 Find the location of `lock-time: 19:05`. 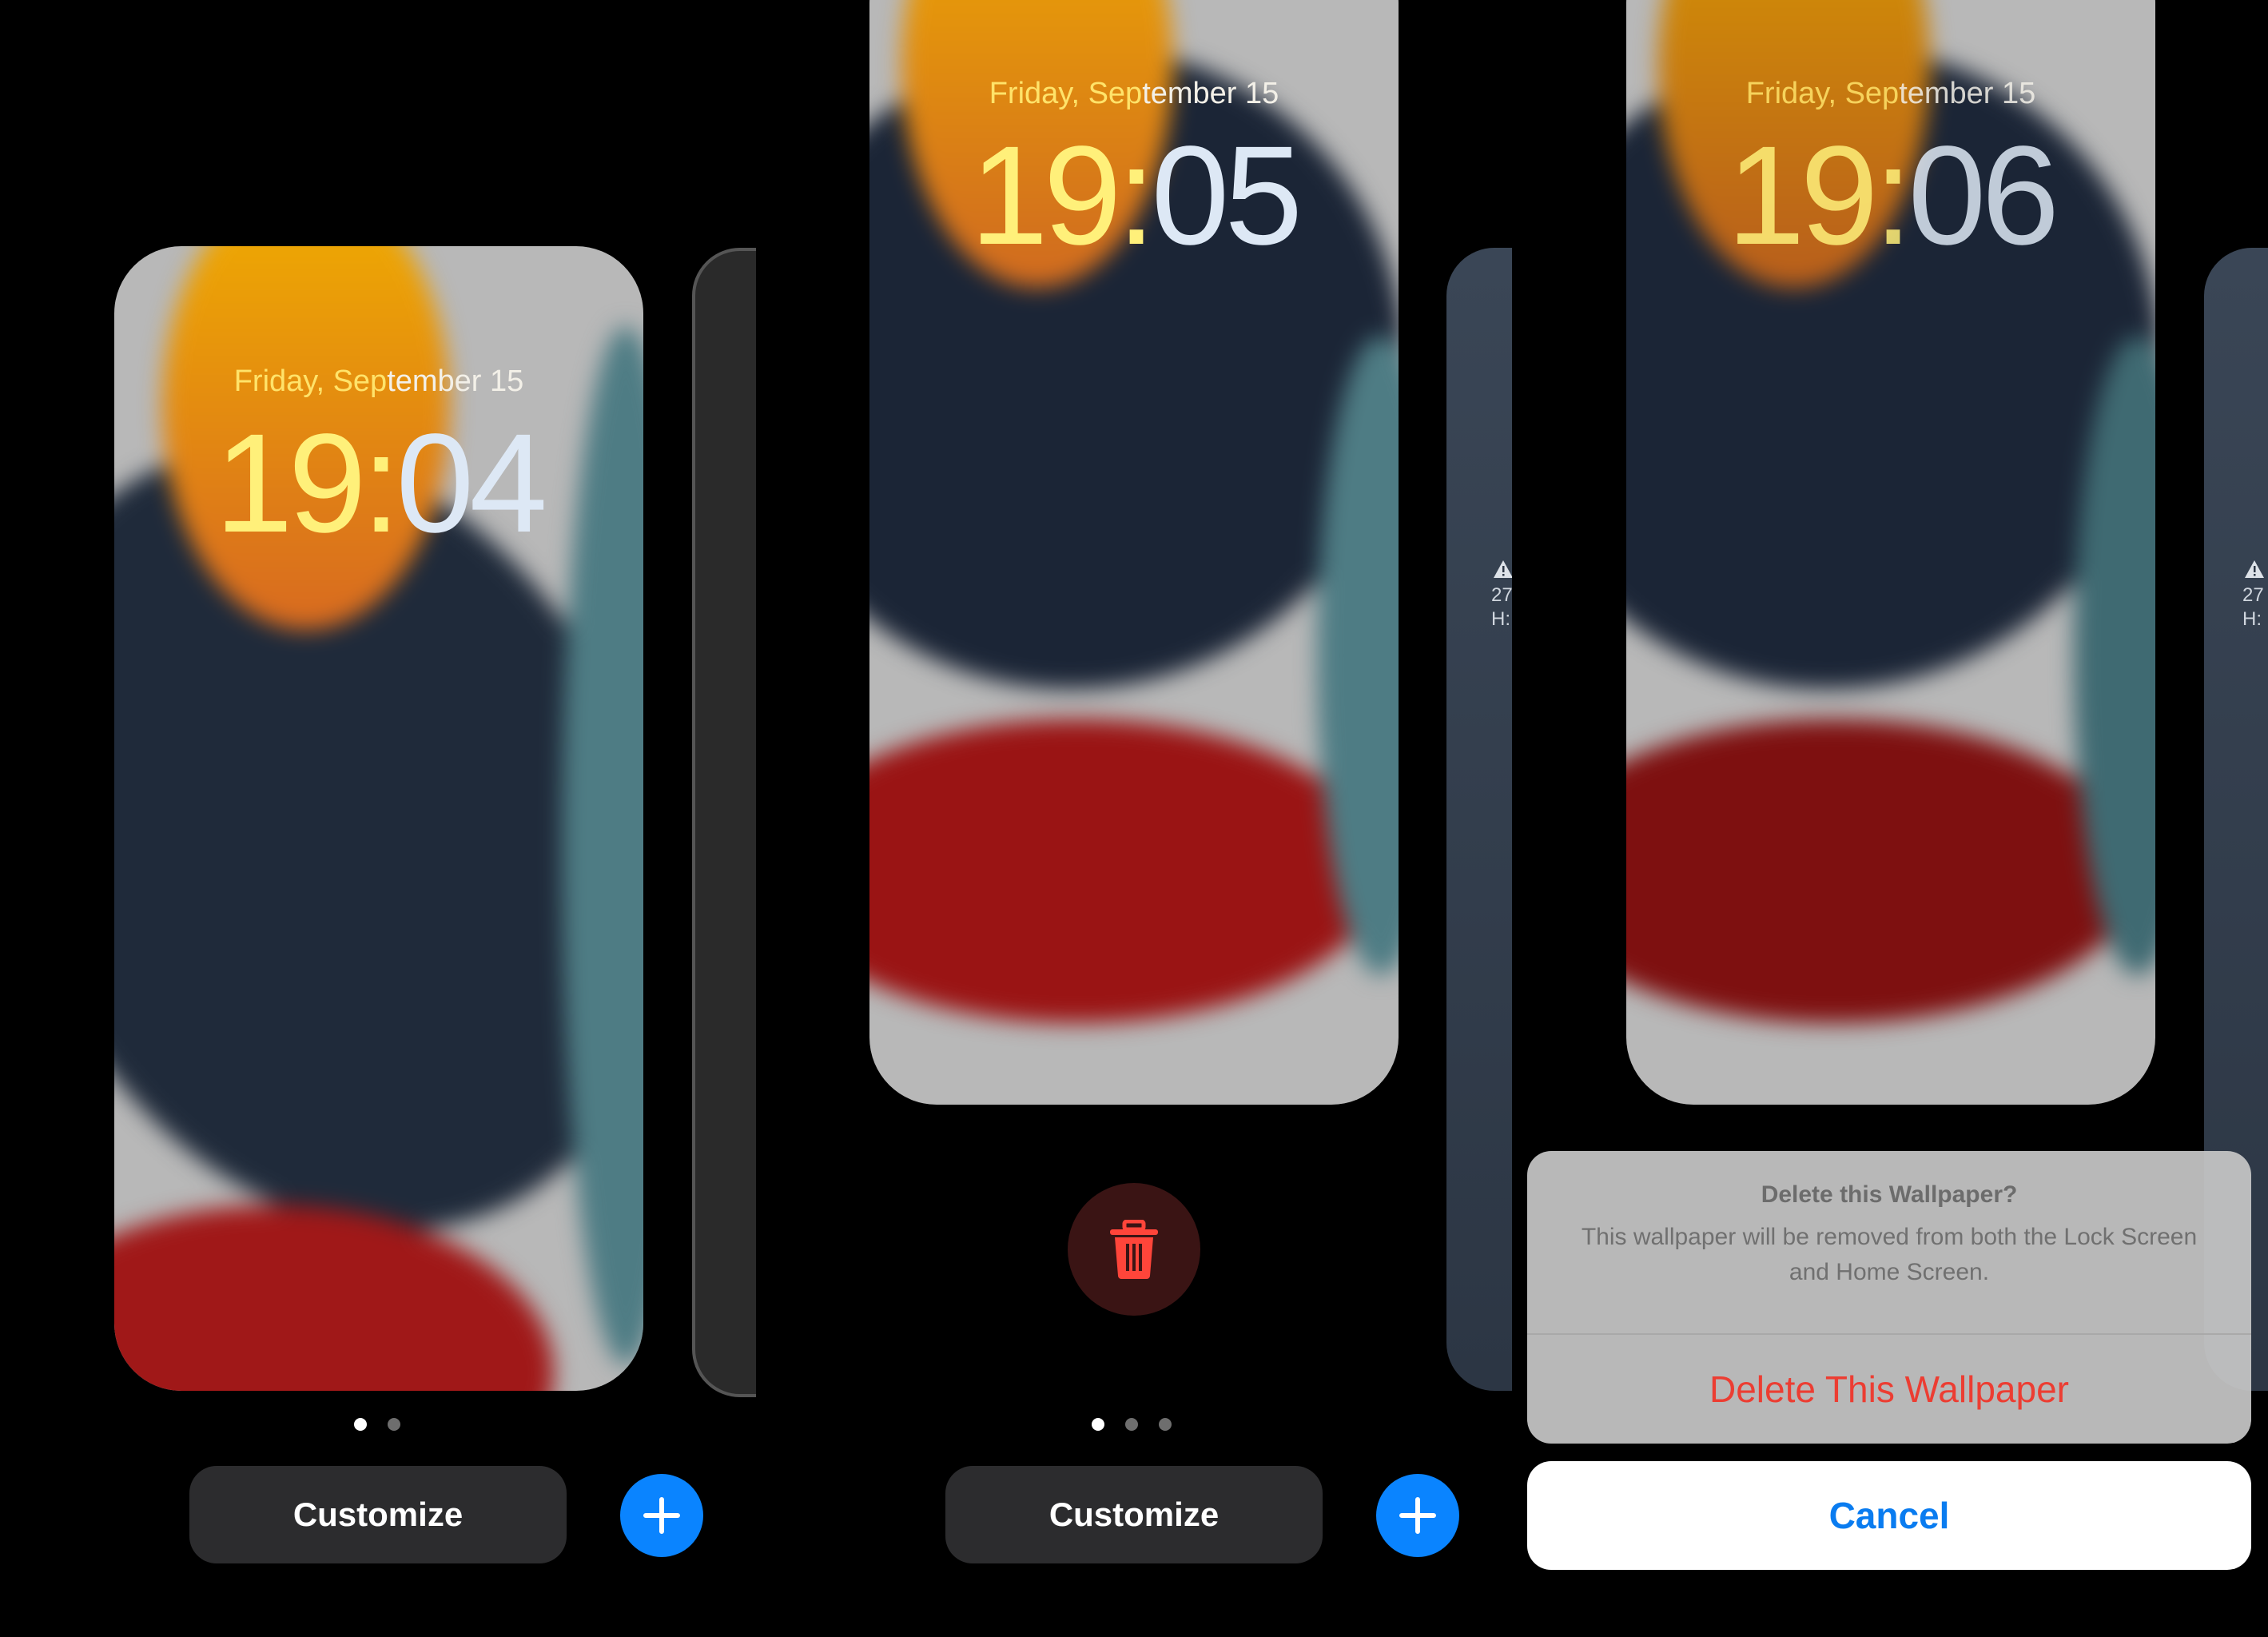

lock-time: 19:05 is located at coordinates (1136, 195).